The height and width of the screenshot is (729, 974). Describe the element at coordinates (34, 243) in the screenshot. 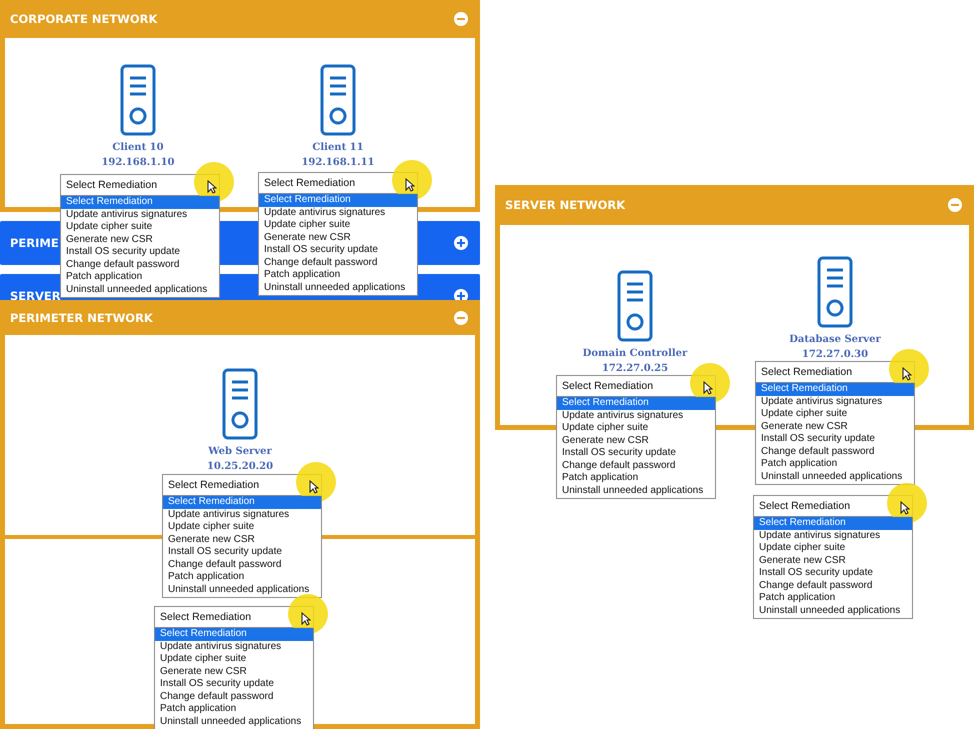

I see `panel-title: PERIME` at that location.